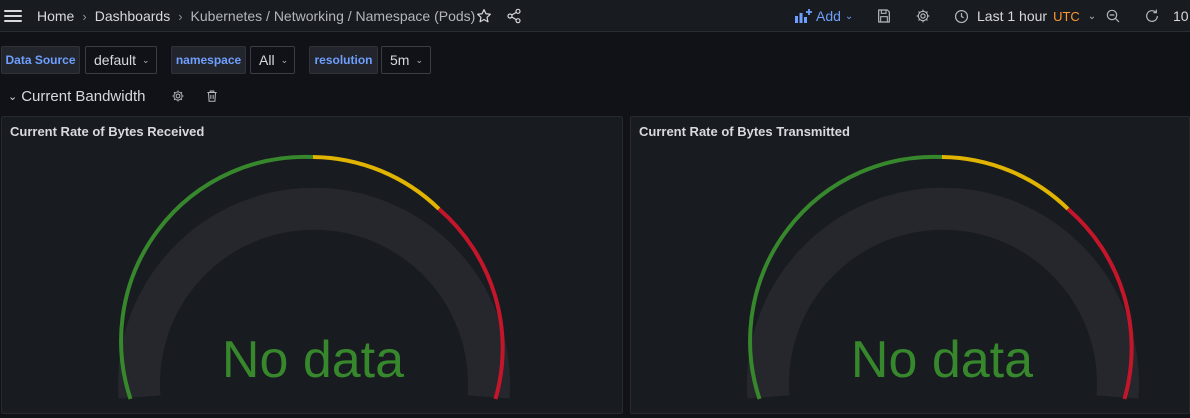  What do you see at coordinates (212, 96) in the screenshot?
I see `trash-icon` at bounding box center [212, 96].